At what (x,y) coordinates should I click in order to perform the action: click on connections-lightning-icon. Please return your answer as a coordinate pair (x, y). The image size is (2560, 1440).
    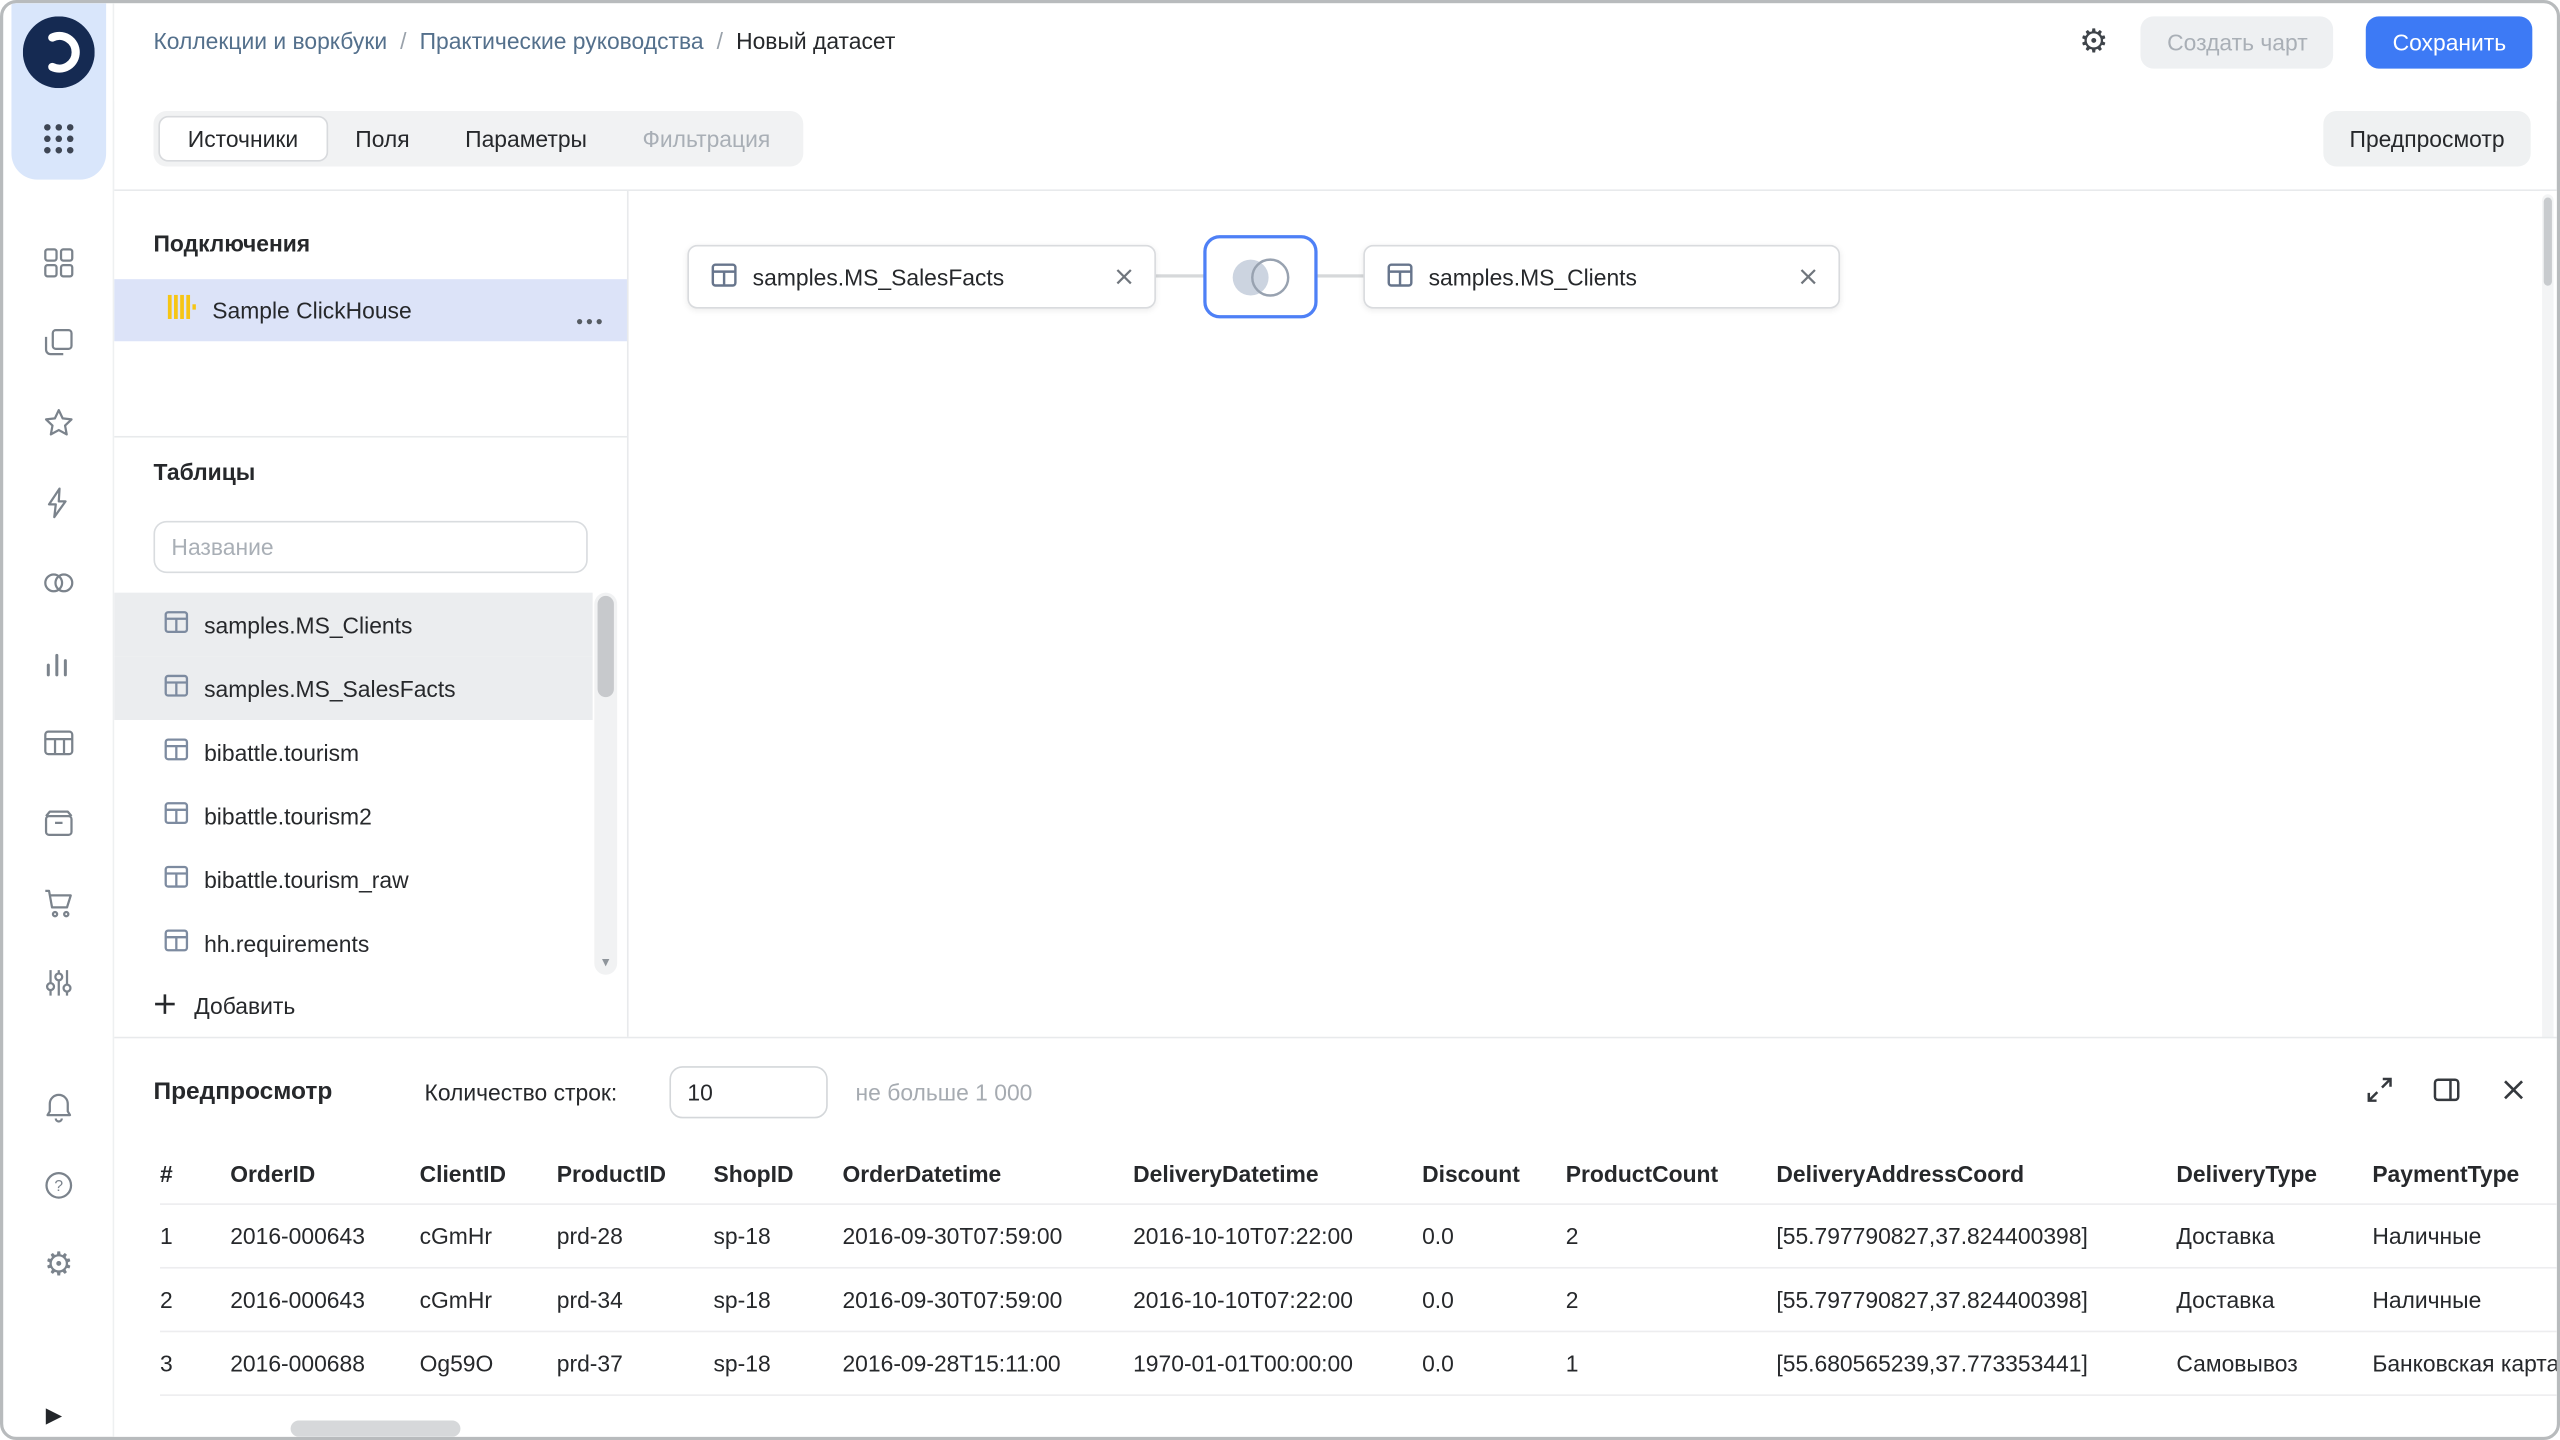
    Looking at the image, I should click on (59, 503).